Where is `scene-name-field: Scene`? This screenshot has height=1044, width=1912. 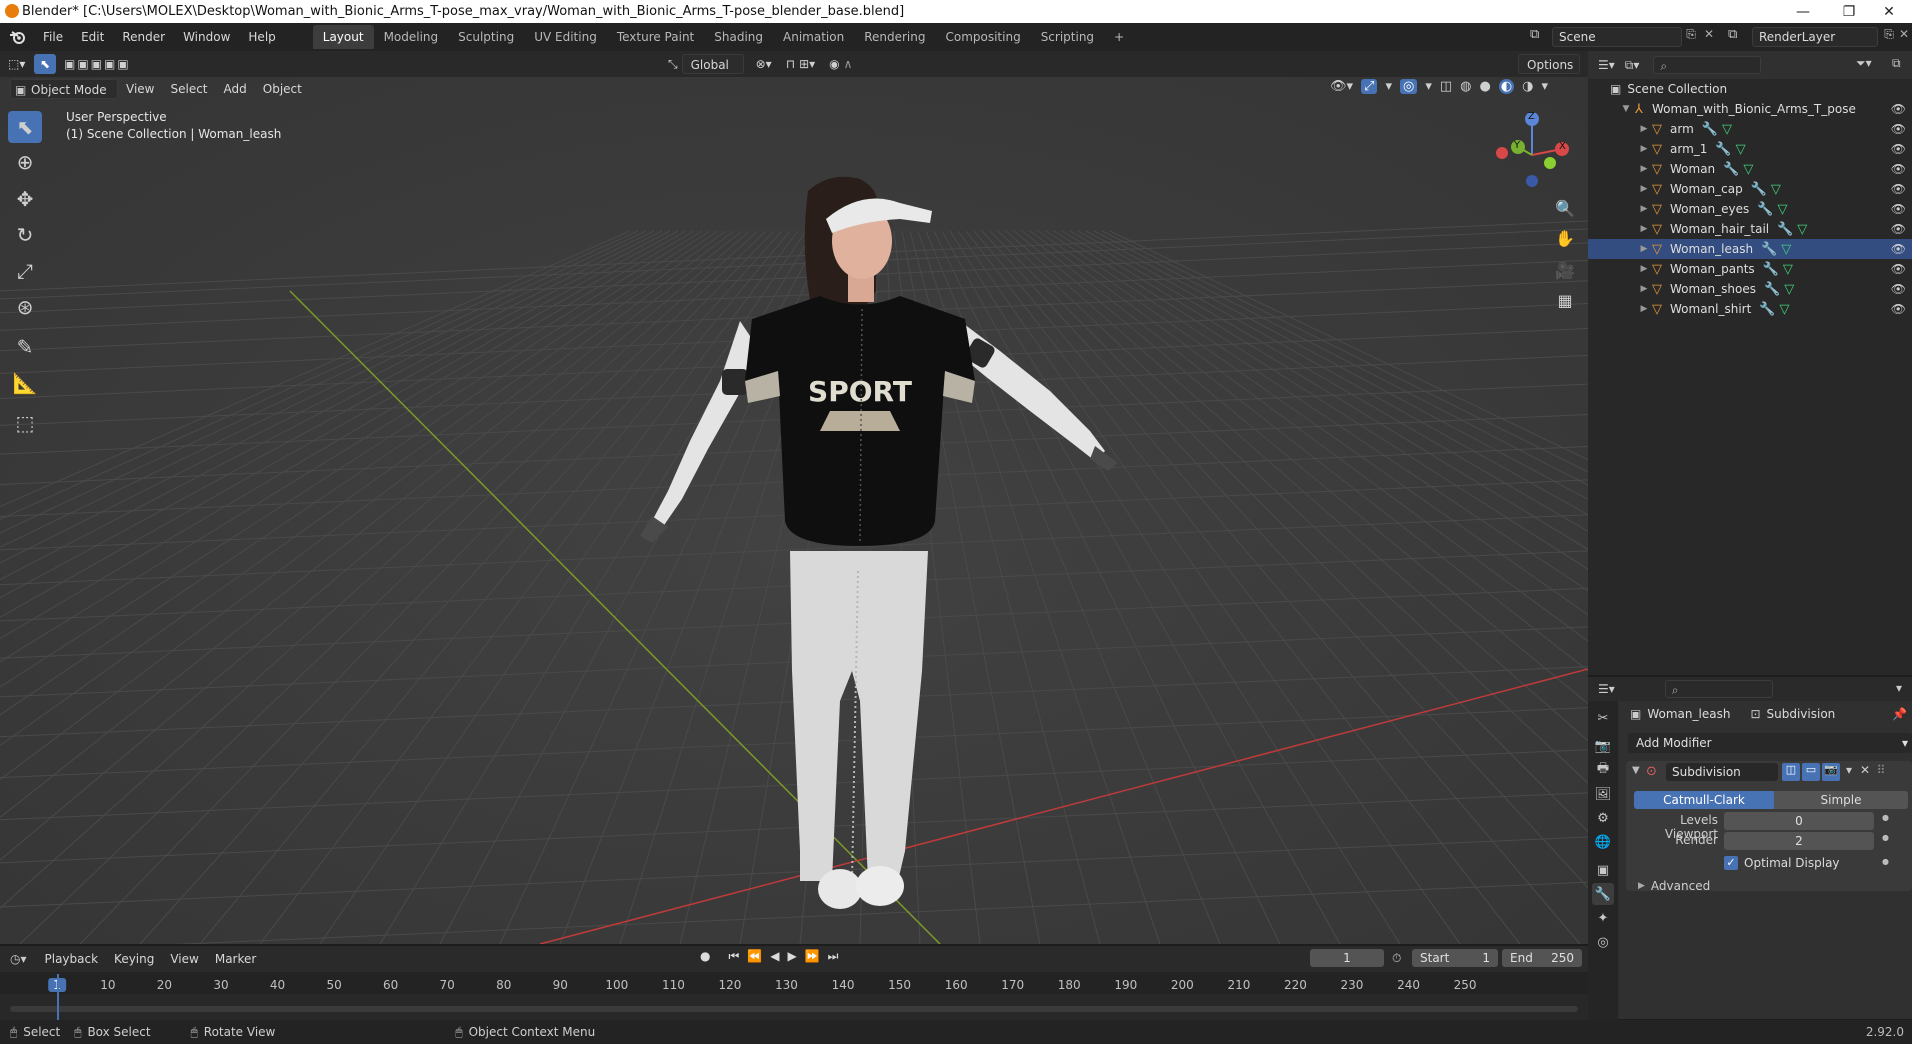 scene-name-field: Scene is located at coordinates (1617, 37).